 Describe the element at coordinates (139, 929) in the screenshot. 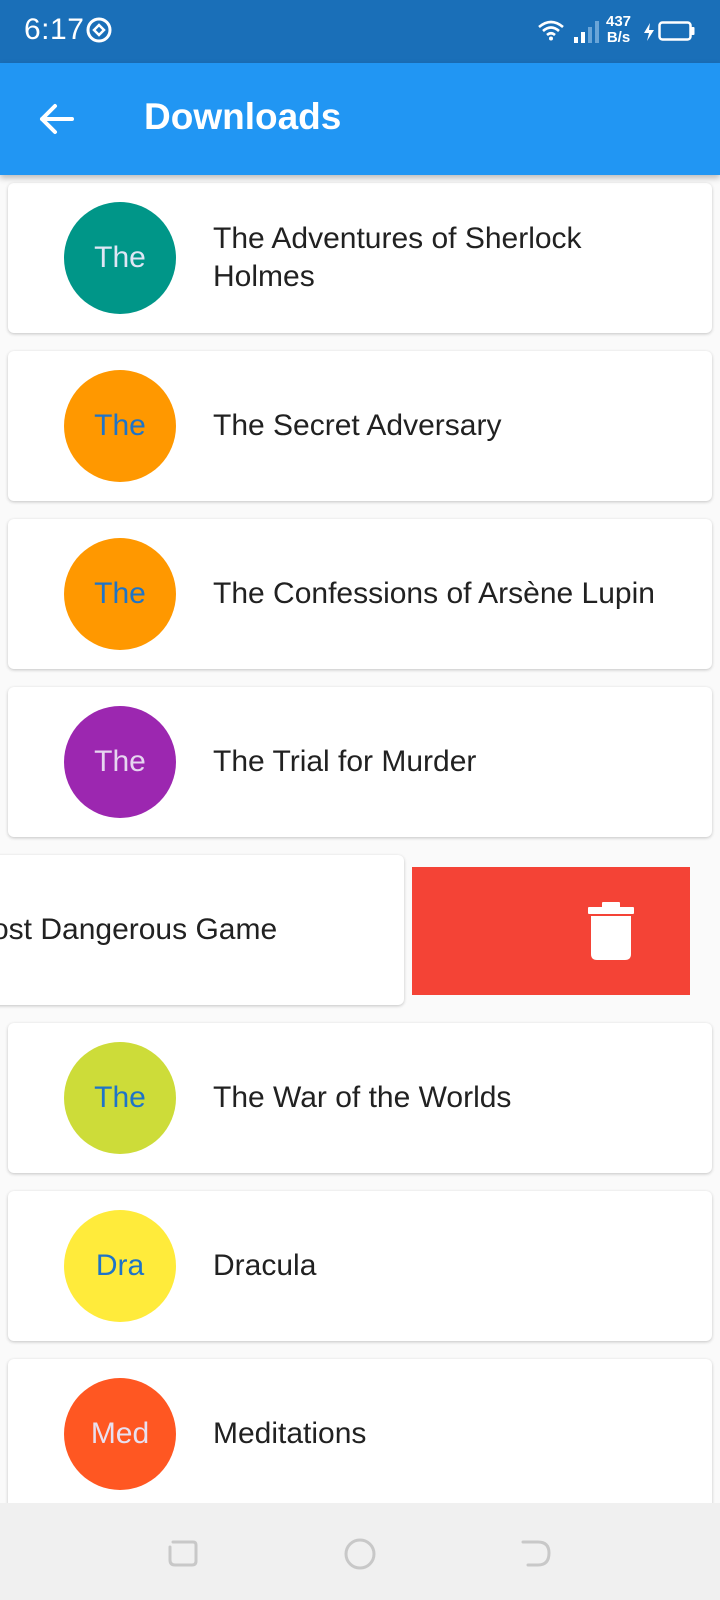

I see `book-title: ost Dangerous Game` at that location.